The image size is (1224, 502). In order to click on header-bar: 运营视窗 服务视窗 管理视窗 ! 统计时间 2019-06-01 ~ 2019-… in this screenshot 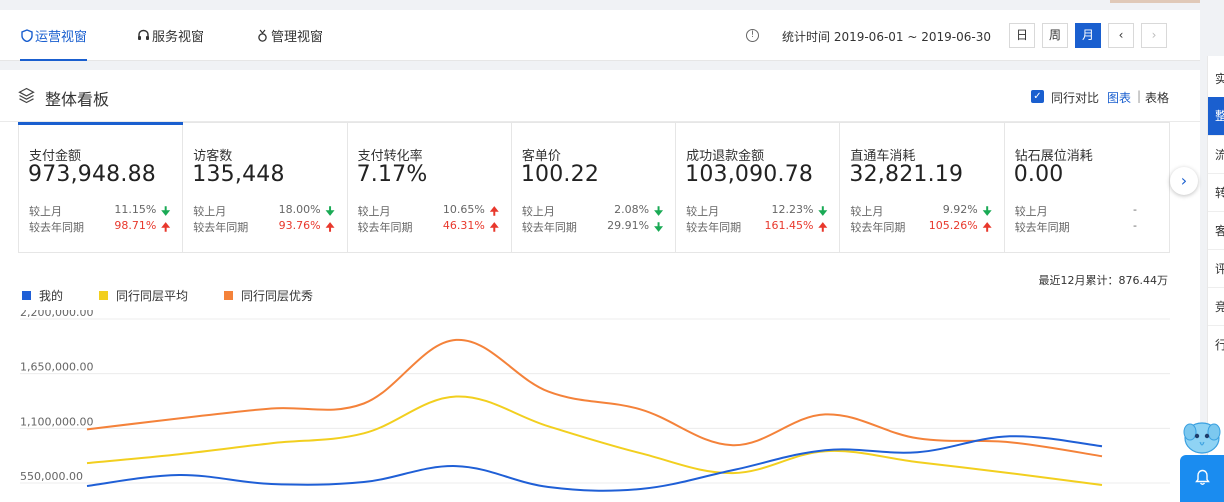, I will do `click(600, 35)`.